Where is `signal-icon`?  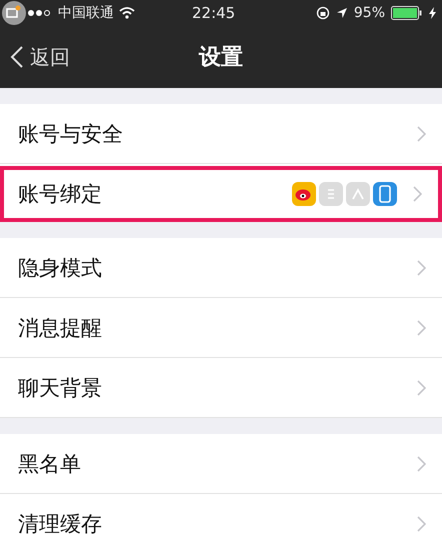 signal-icon is located at coordinates (40, 13).